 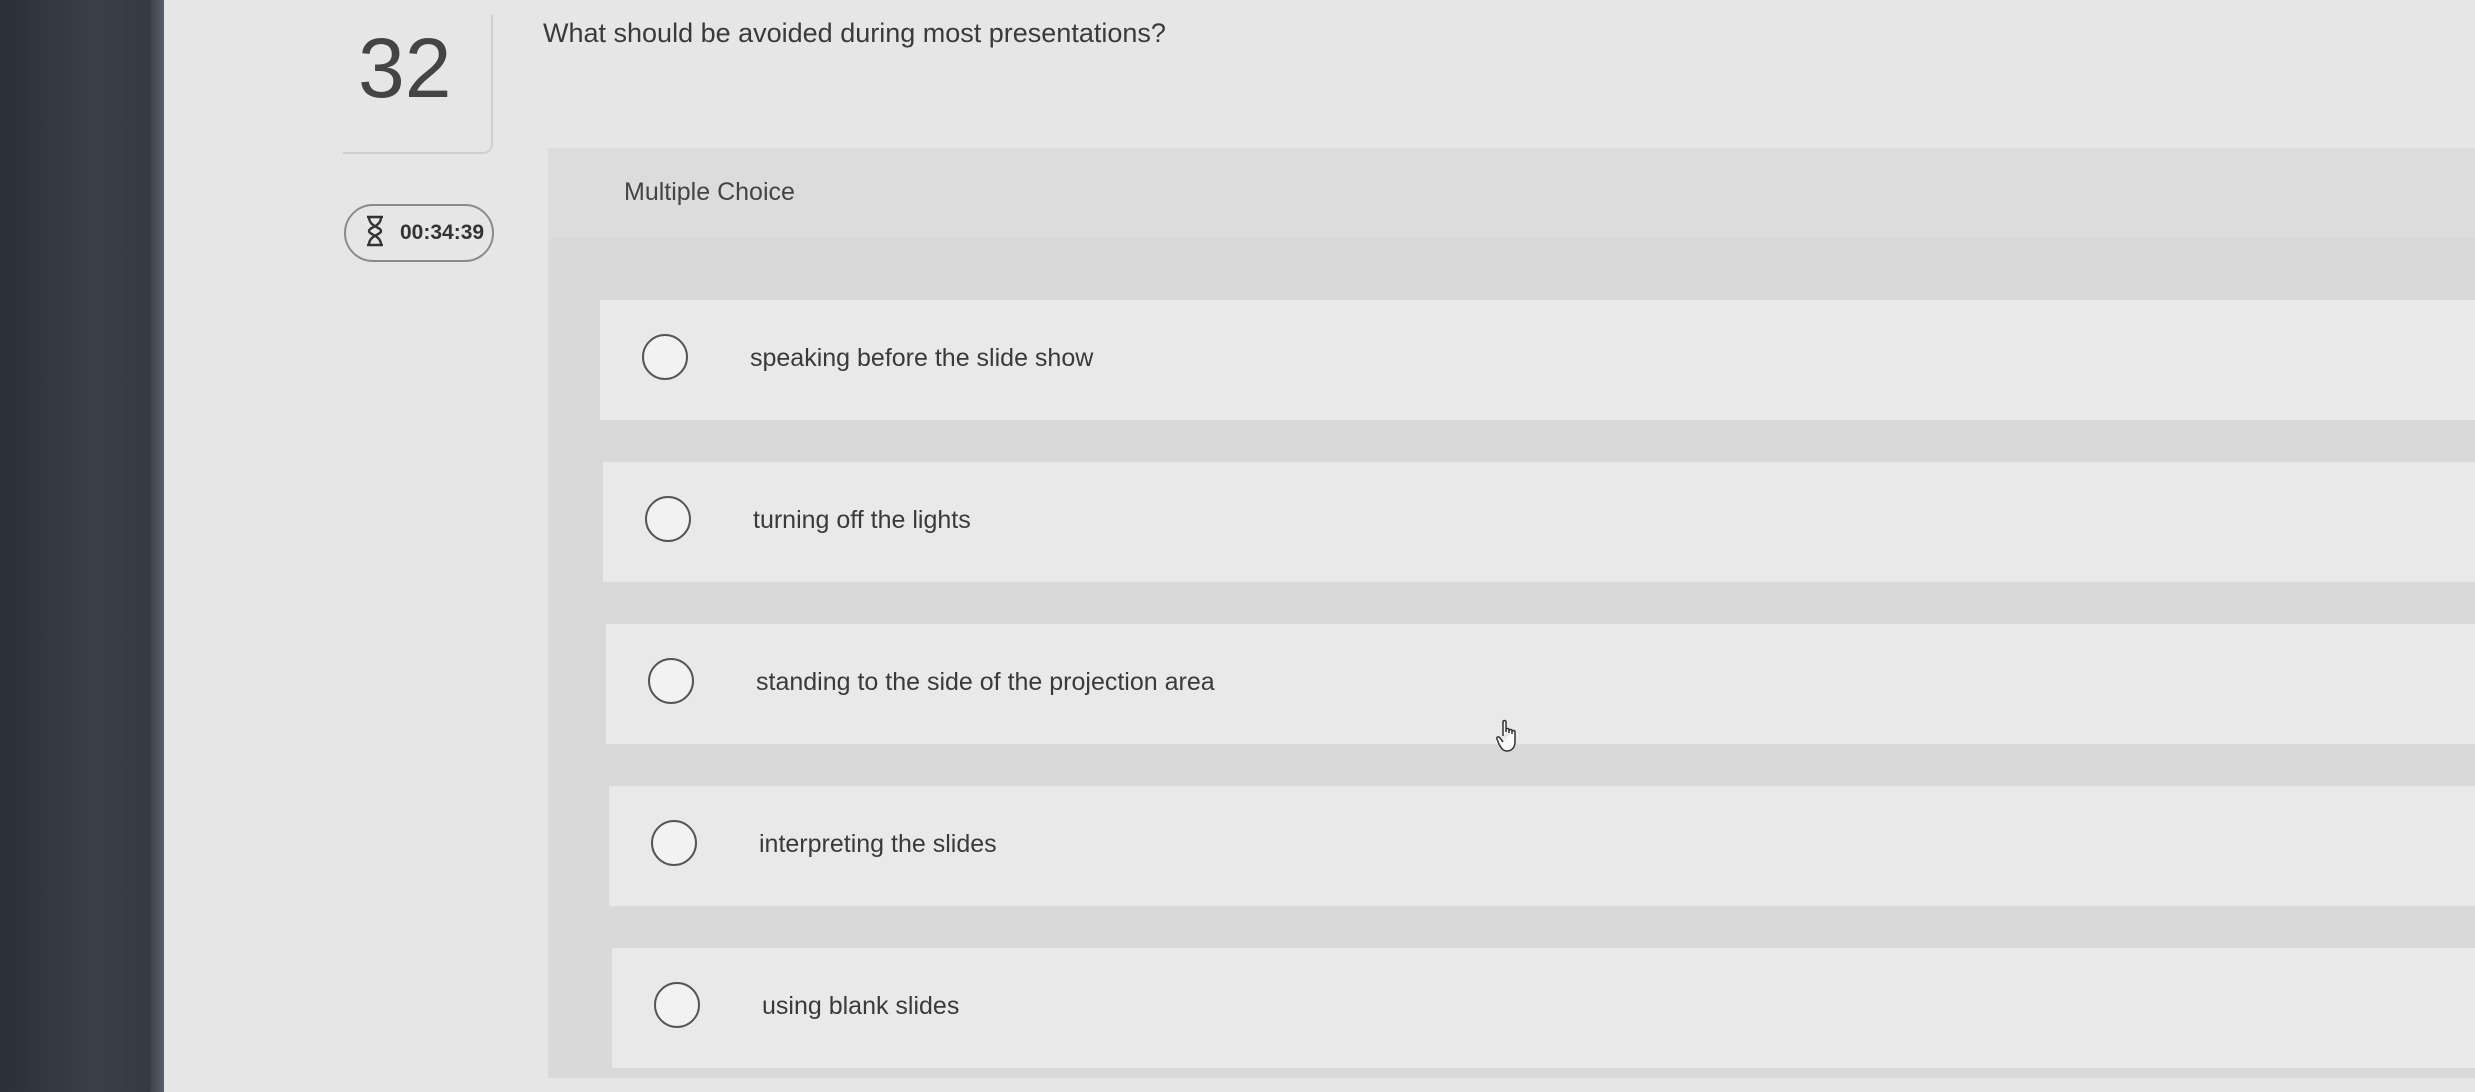 What do you see at coordinates (81, 546) in the screenshot?
I see `left-sidebar` at bounding box center [81, 546].